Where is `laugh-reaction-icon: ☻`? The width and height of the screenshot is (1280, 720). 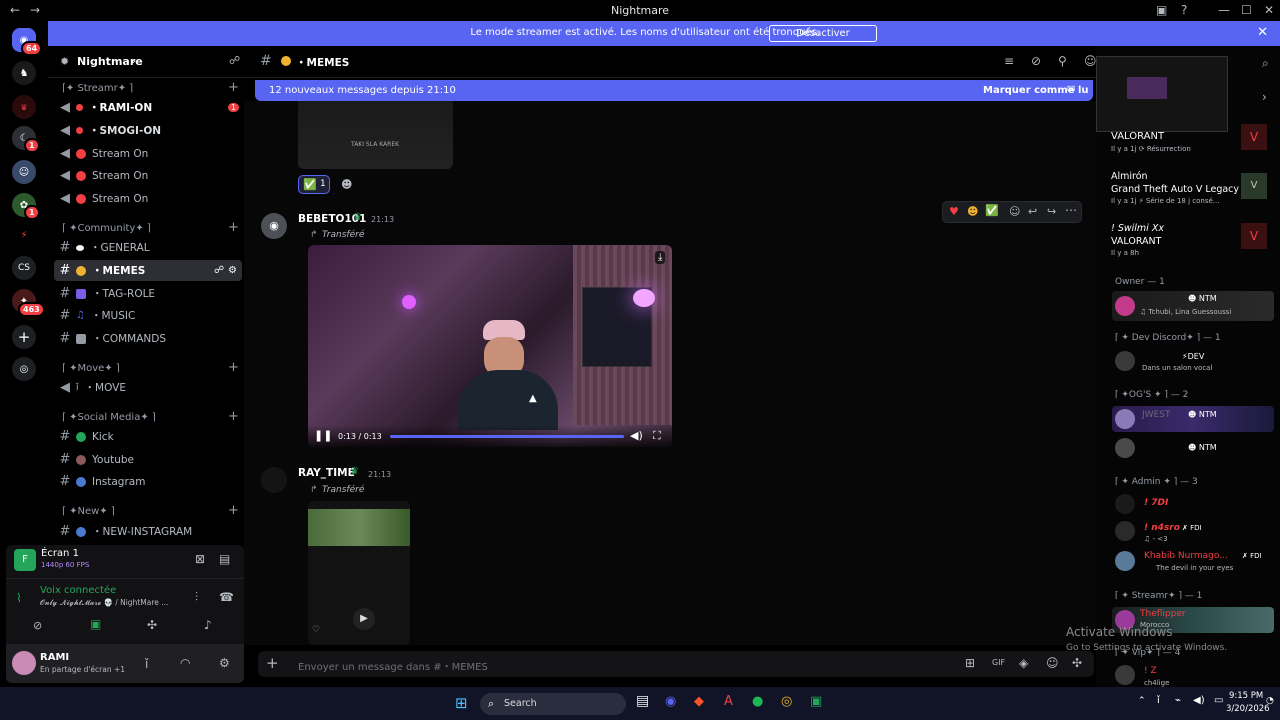
laugh-reaction-icon: ☻ is located at coordinates (972, 211).